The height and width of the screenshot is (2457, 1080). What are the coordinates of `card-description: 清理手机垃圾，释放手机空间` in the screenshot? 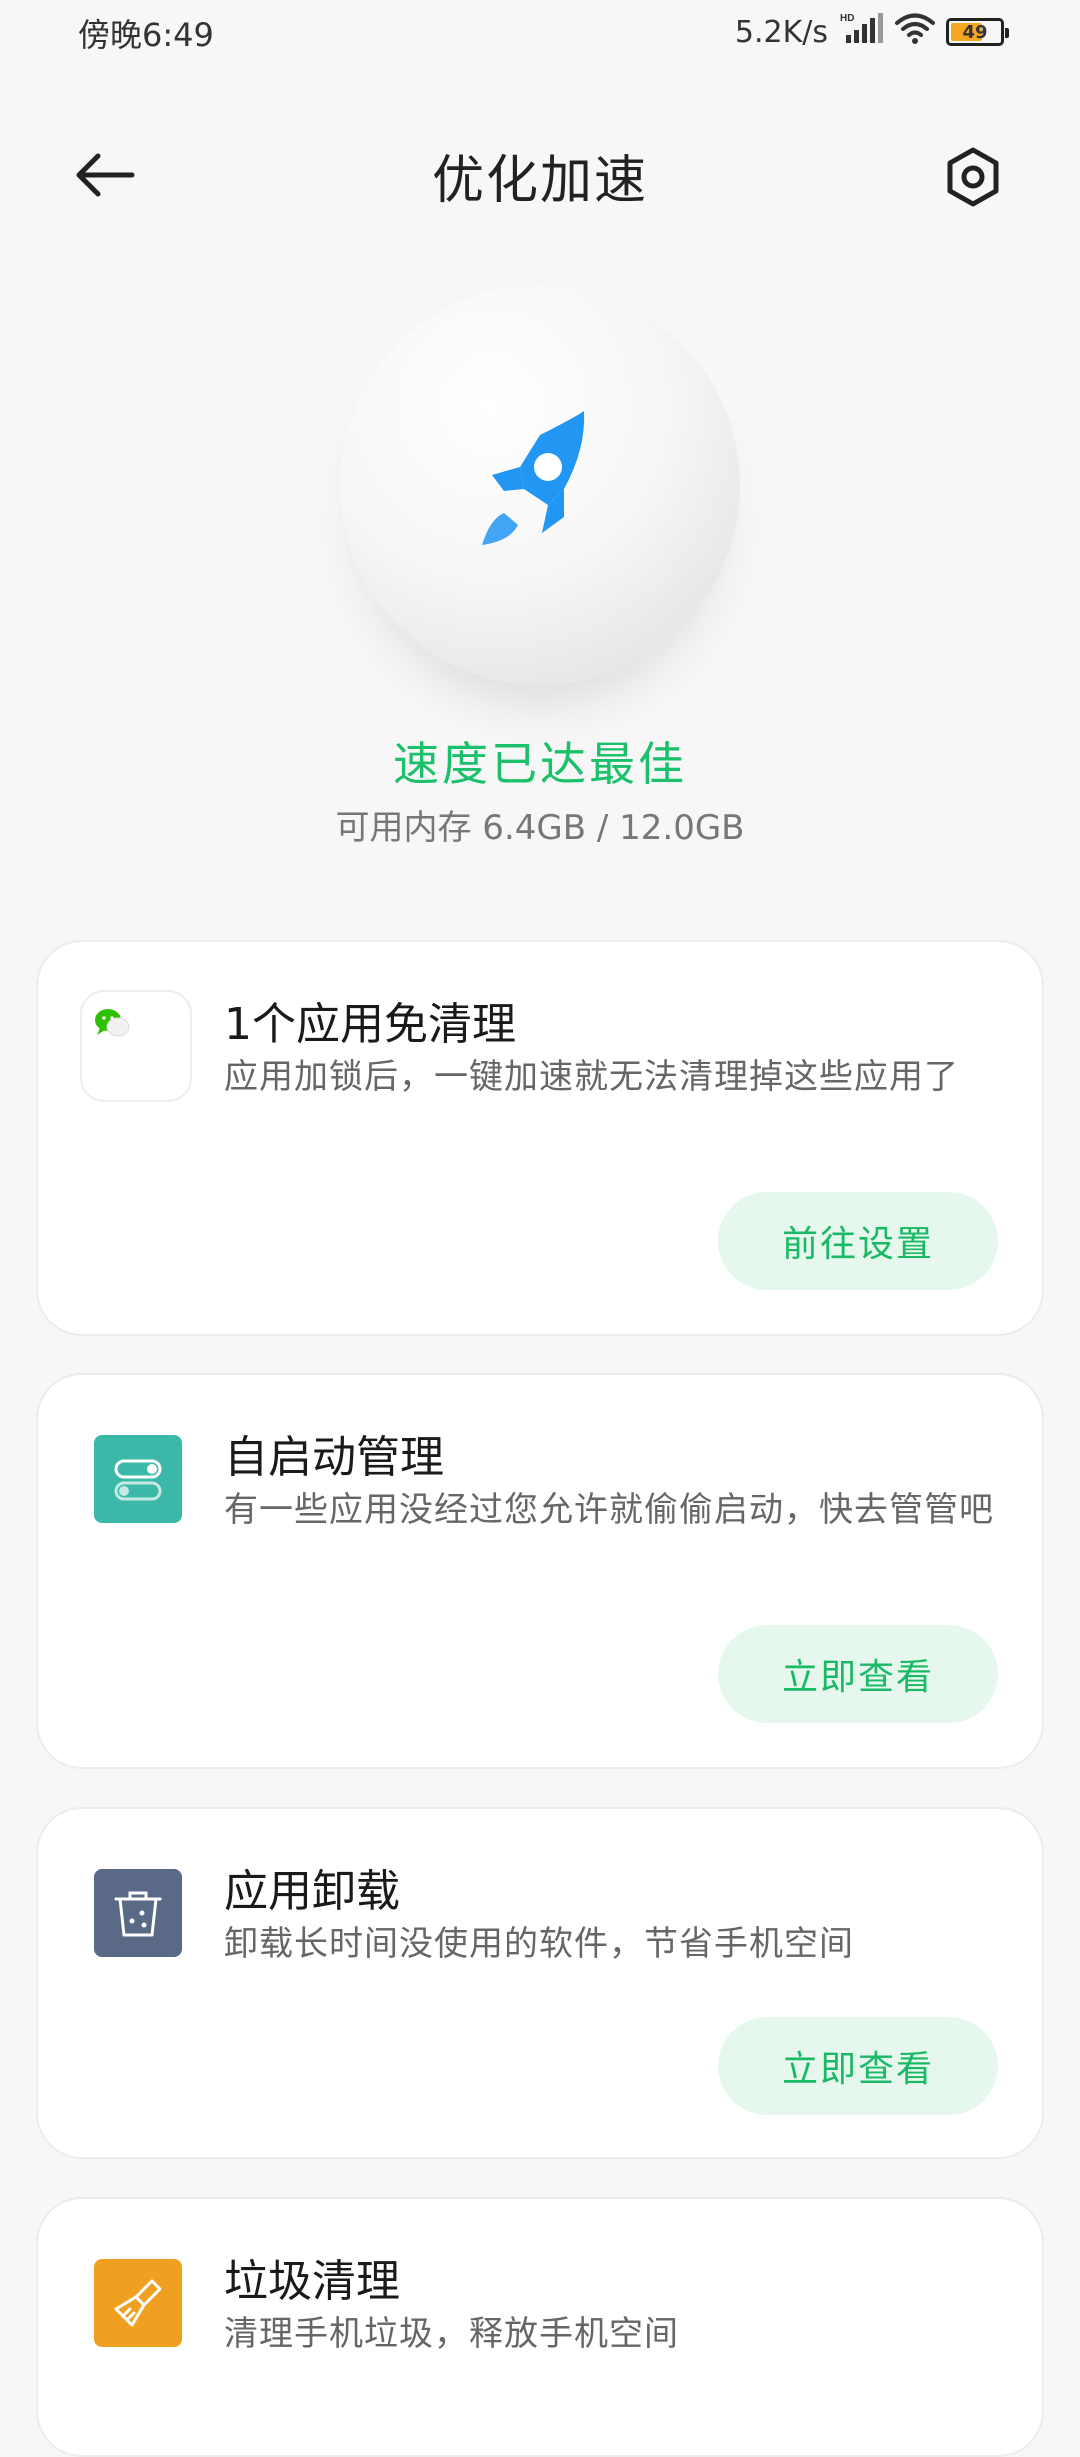 It's located at (451, 2334).